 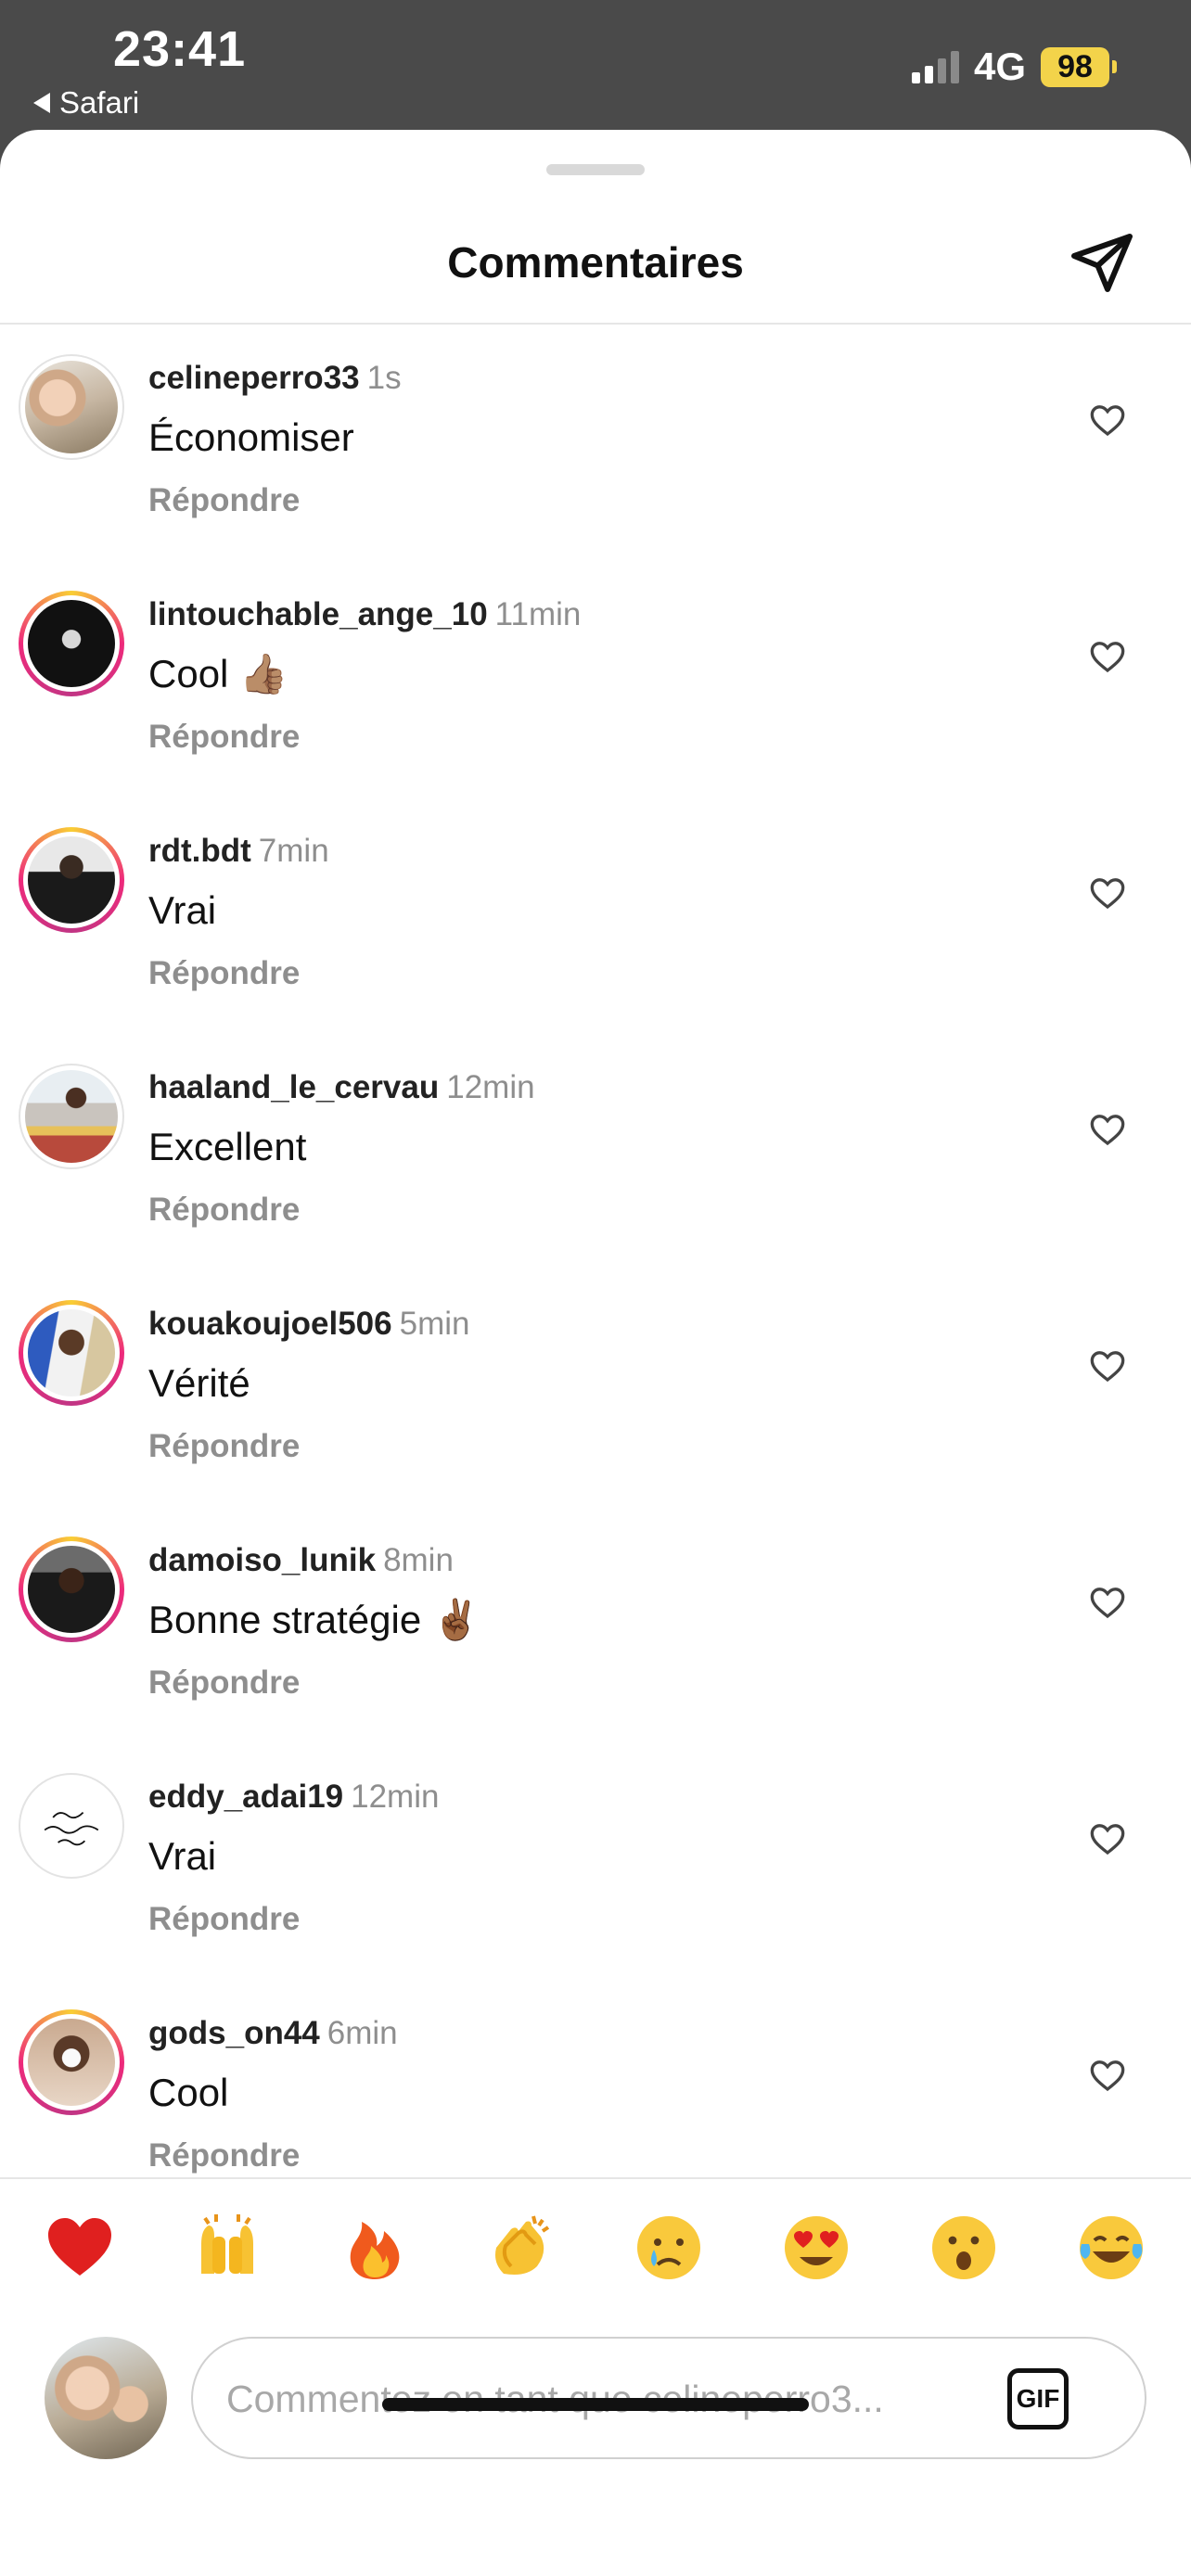 What do you see at coordinates (234, 2033) in the screenshot?
I see `comment-username: gods_on44` at bounding box center [234, 2033].